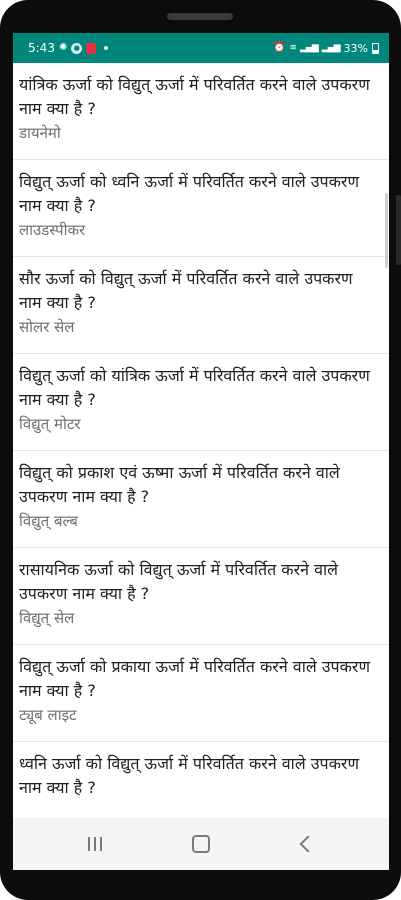 The height and width of the screenshot is (900, 401). I want to click on battery-percent: 33%, so click(355, 48).